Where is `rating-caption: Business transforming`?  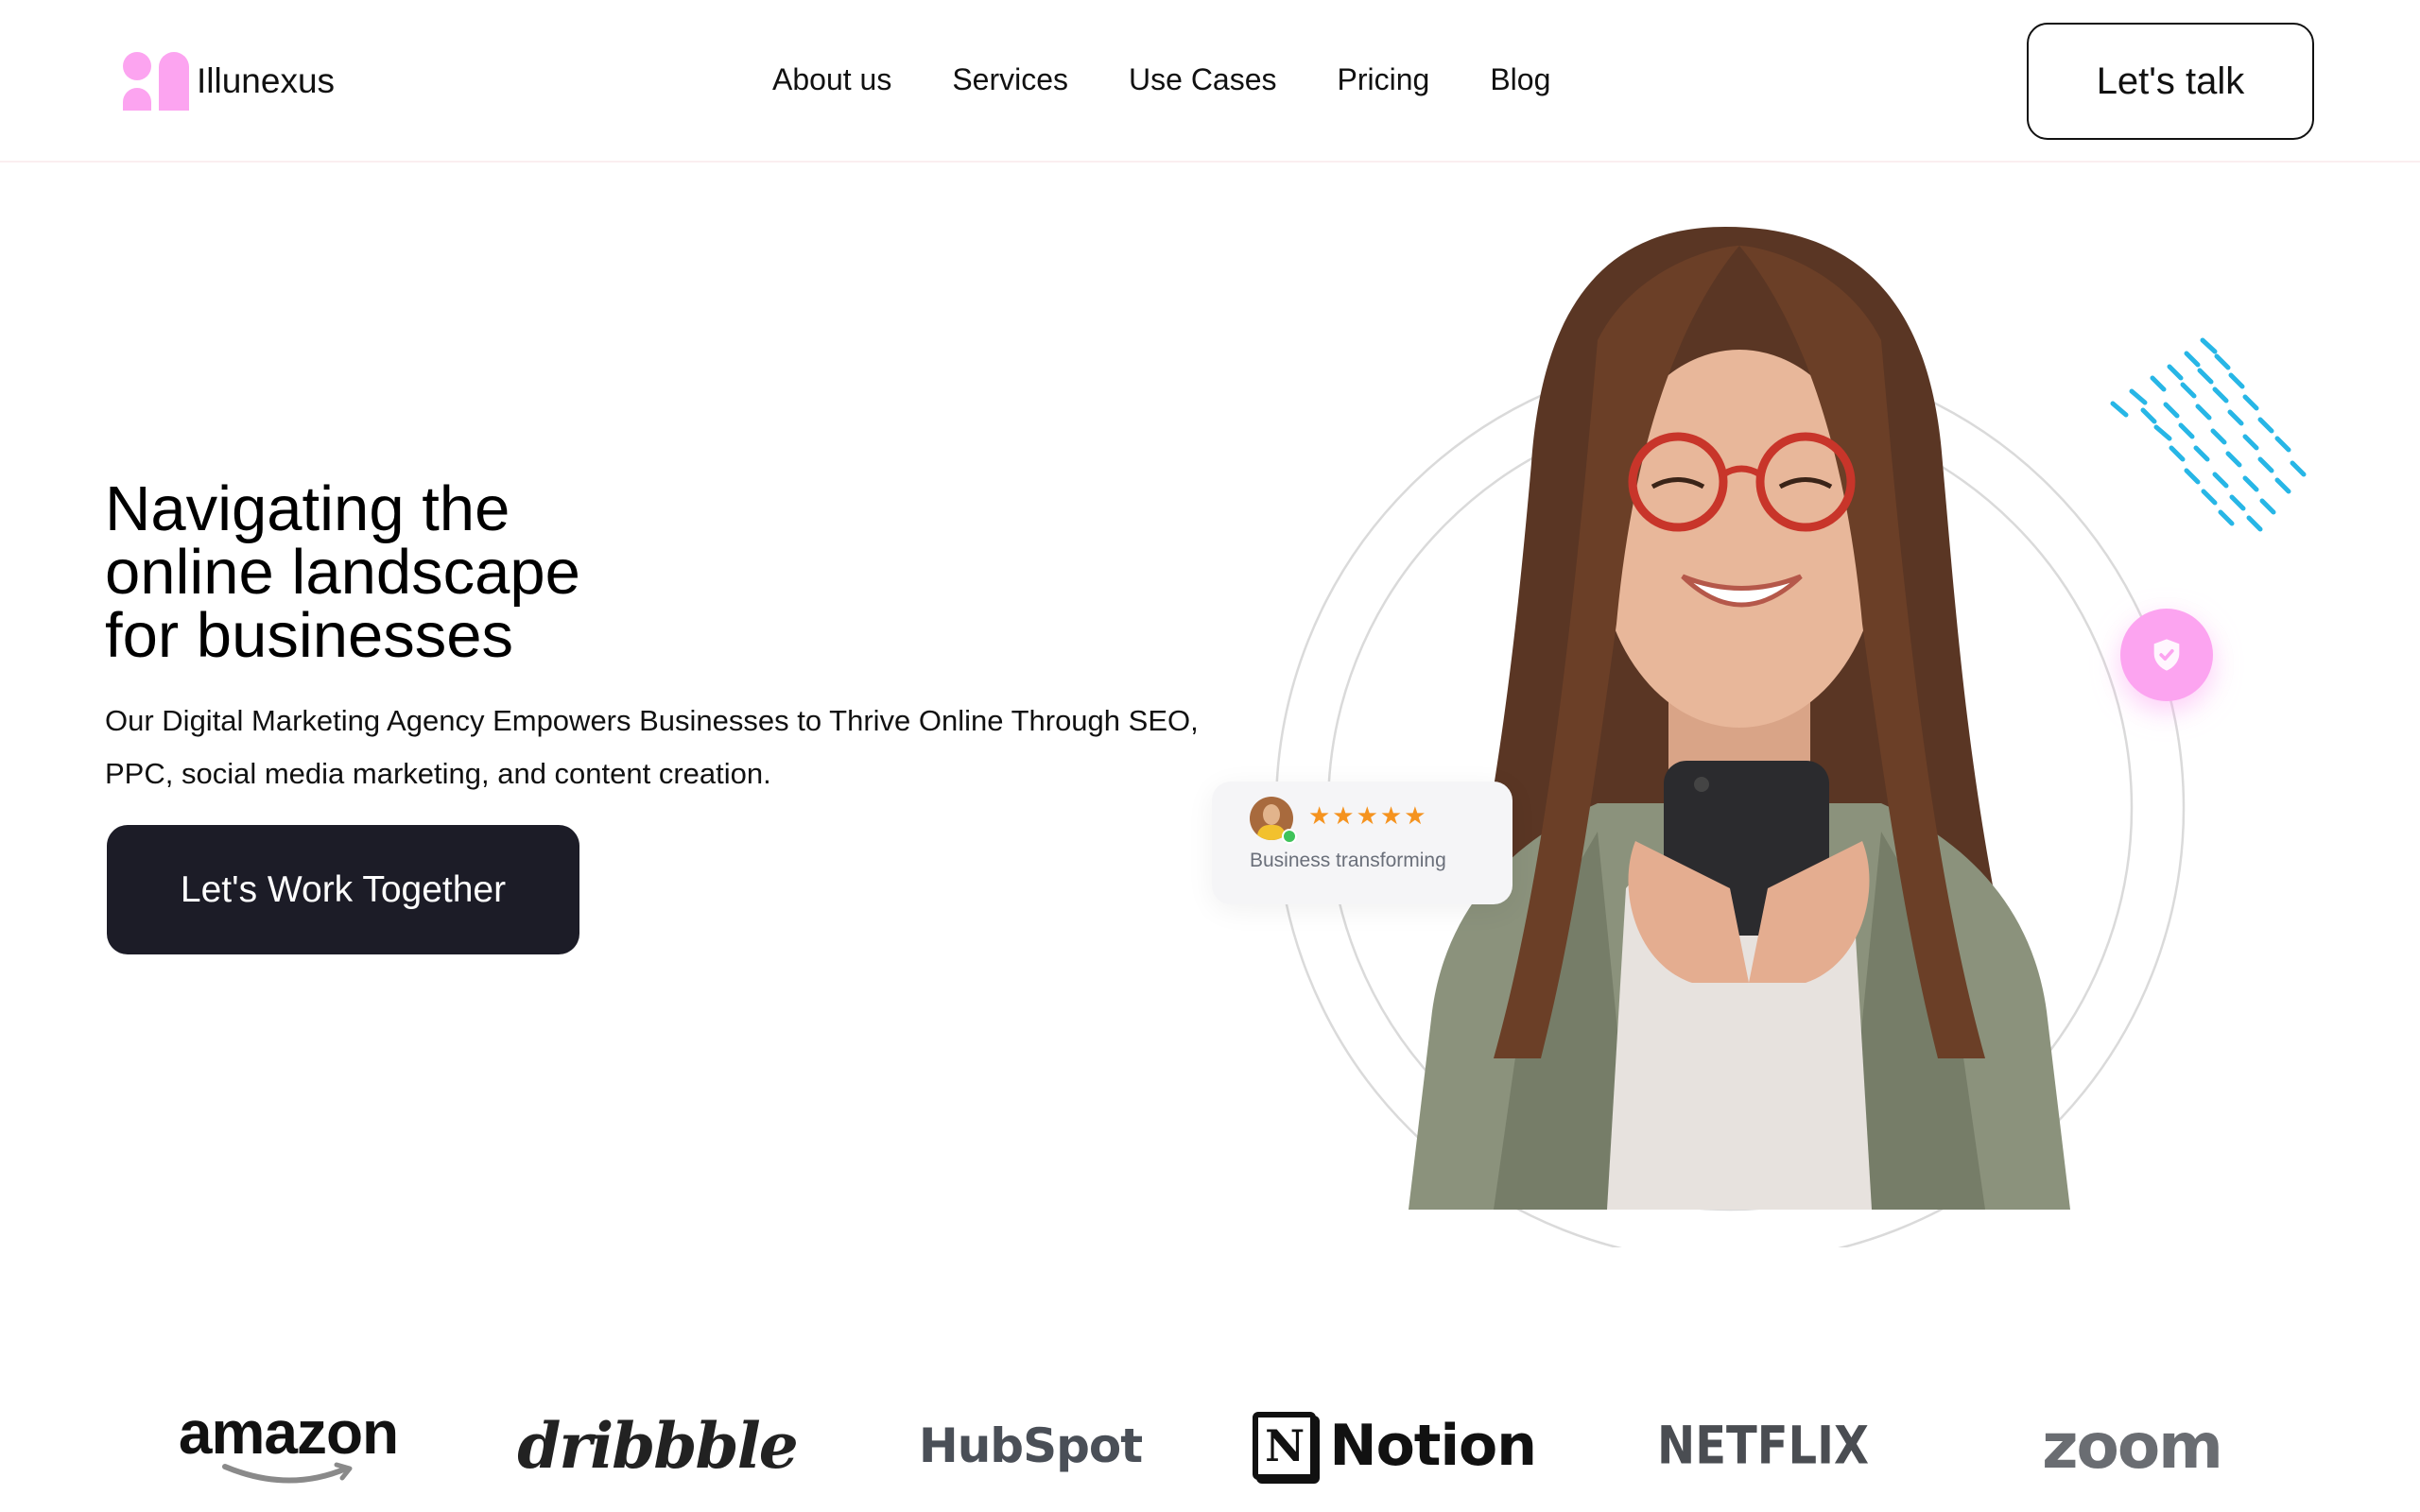 rating-caption: Business transforming is located at coordinates (1348, 860).